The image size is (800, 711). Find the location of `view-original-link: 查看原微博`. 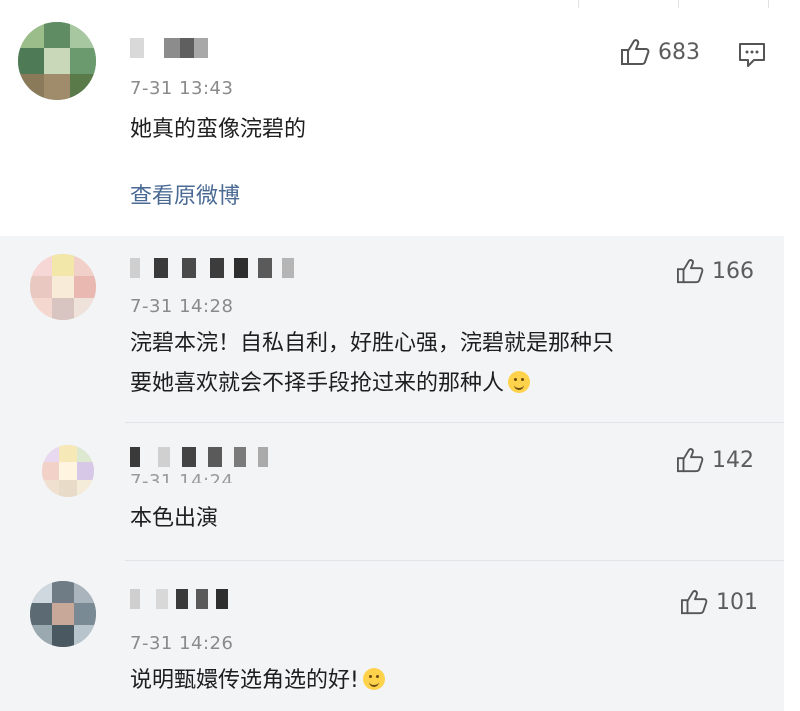

view-original-link: 查看原微博 is located at coordinates (185, 194).